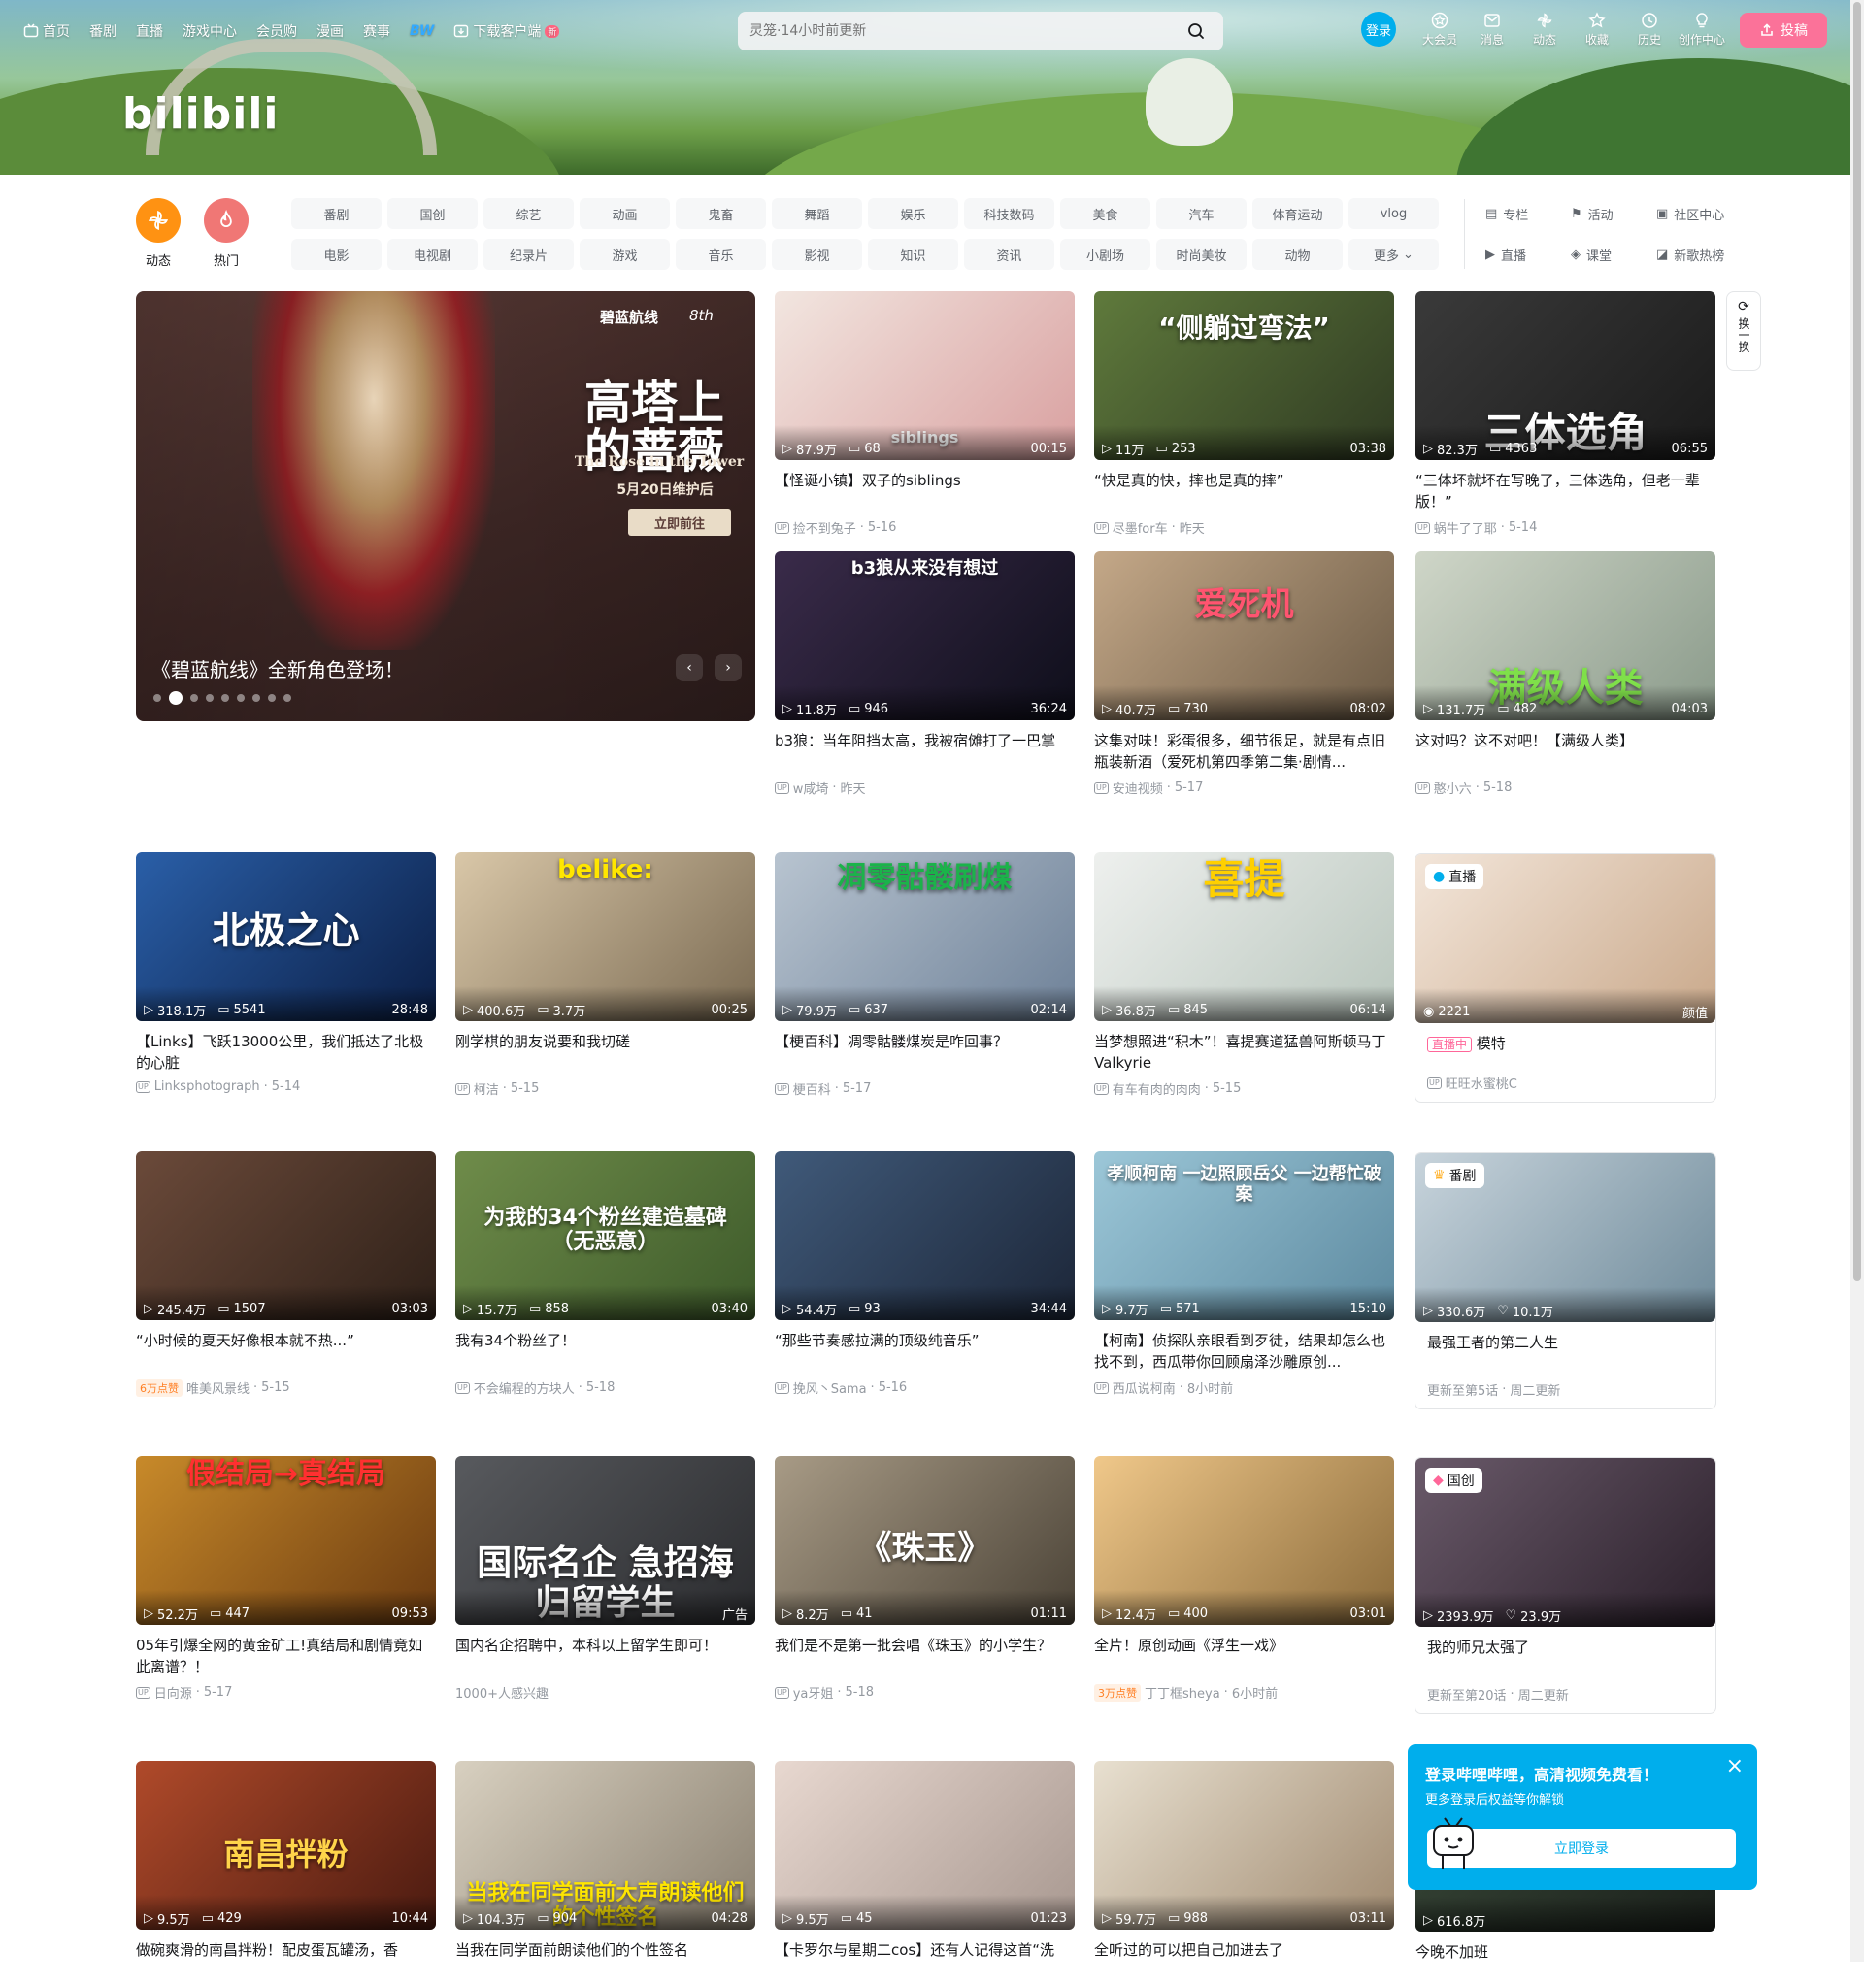 Image resolution: width=1864 pixels, height=1988 pixels. Describe the element at coordinates (286, 1351) in the screenshot. I see `video-title: “小时候的夏天好像根本就不热...”` at that location.